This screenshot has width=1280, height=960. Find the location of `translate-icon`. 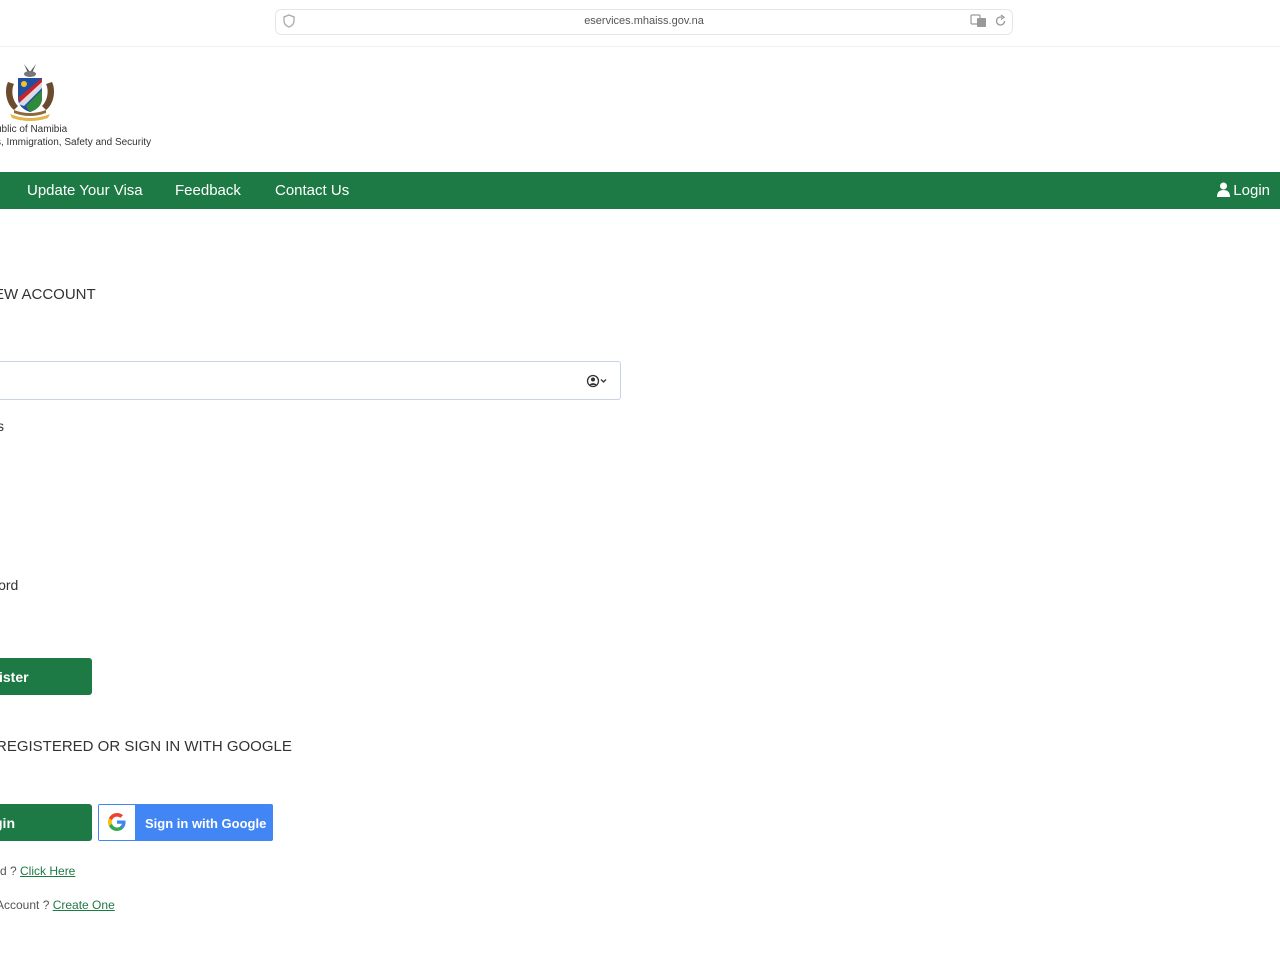

translate-icon is located at coordinates (979, 21).